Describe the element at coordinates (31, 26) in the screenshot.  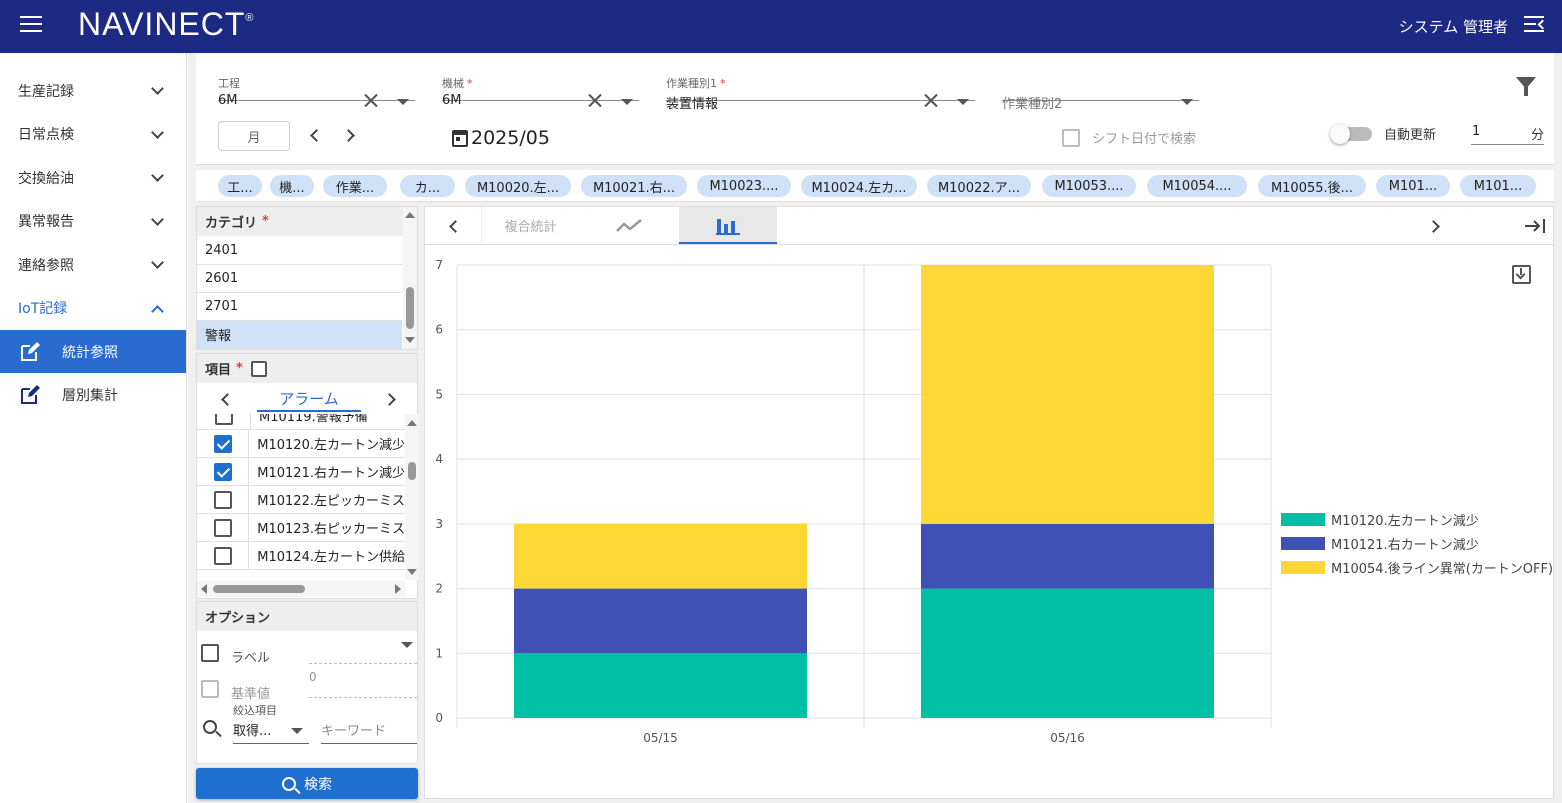
I see `hamburger-menu-icon` at that location.